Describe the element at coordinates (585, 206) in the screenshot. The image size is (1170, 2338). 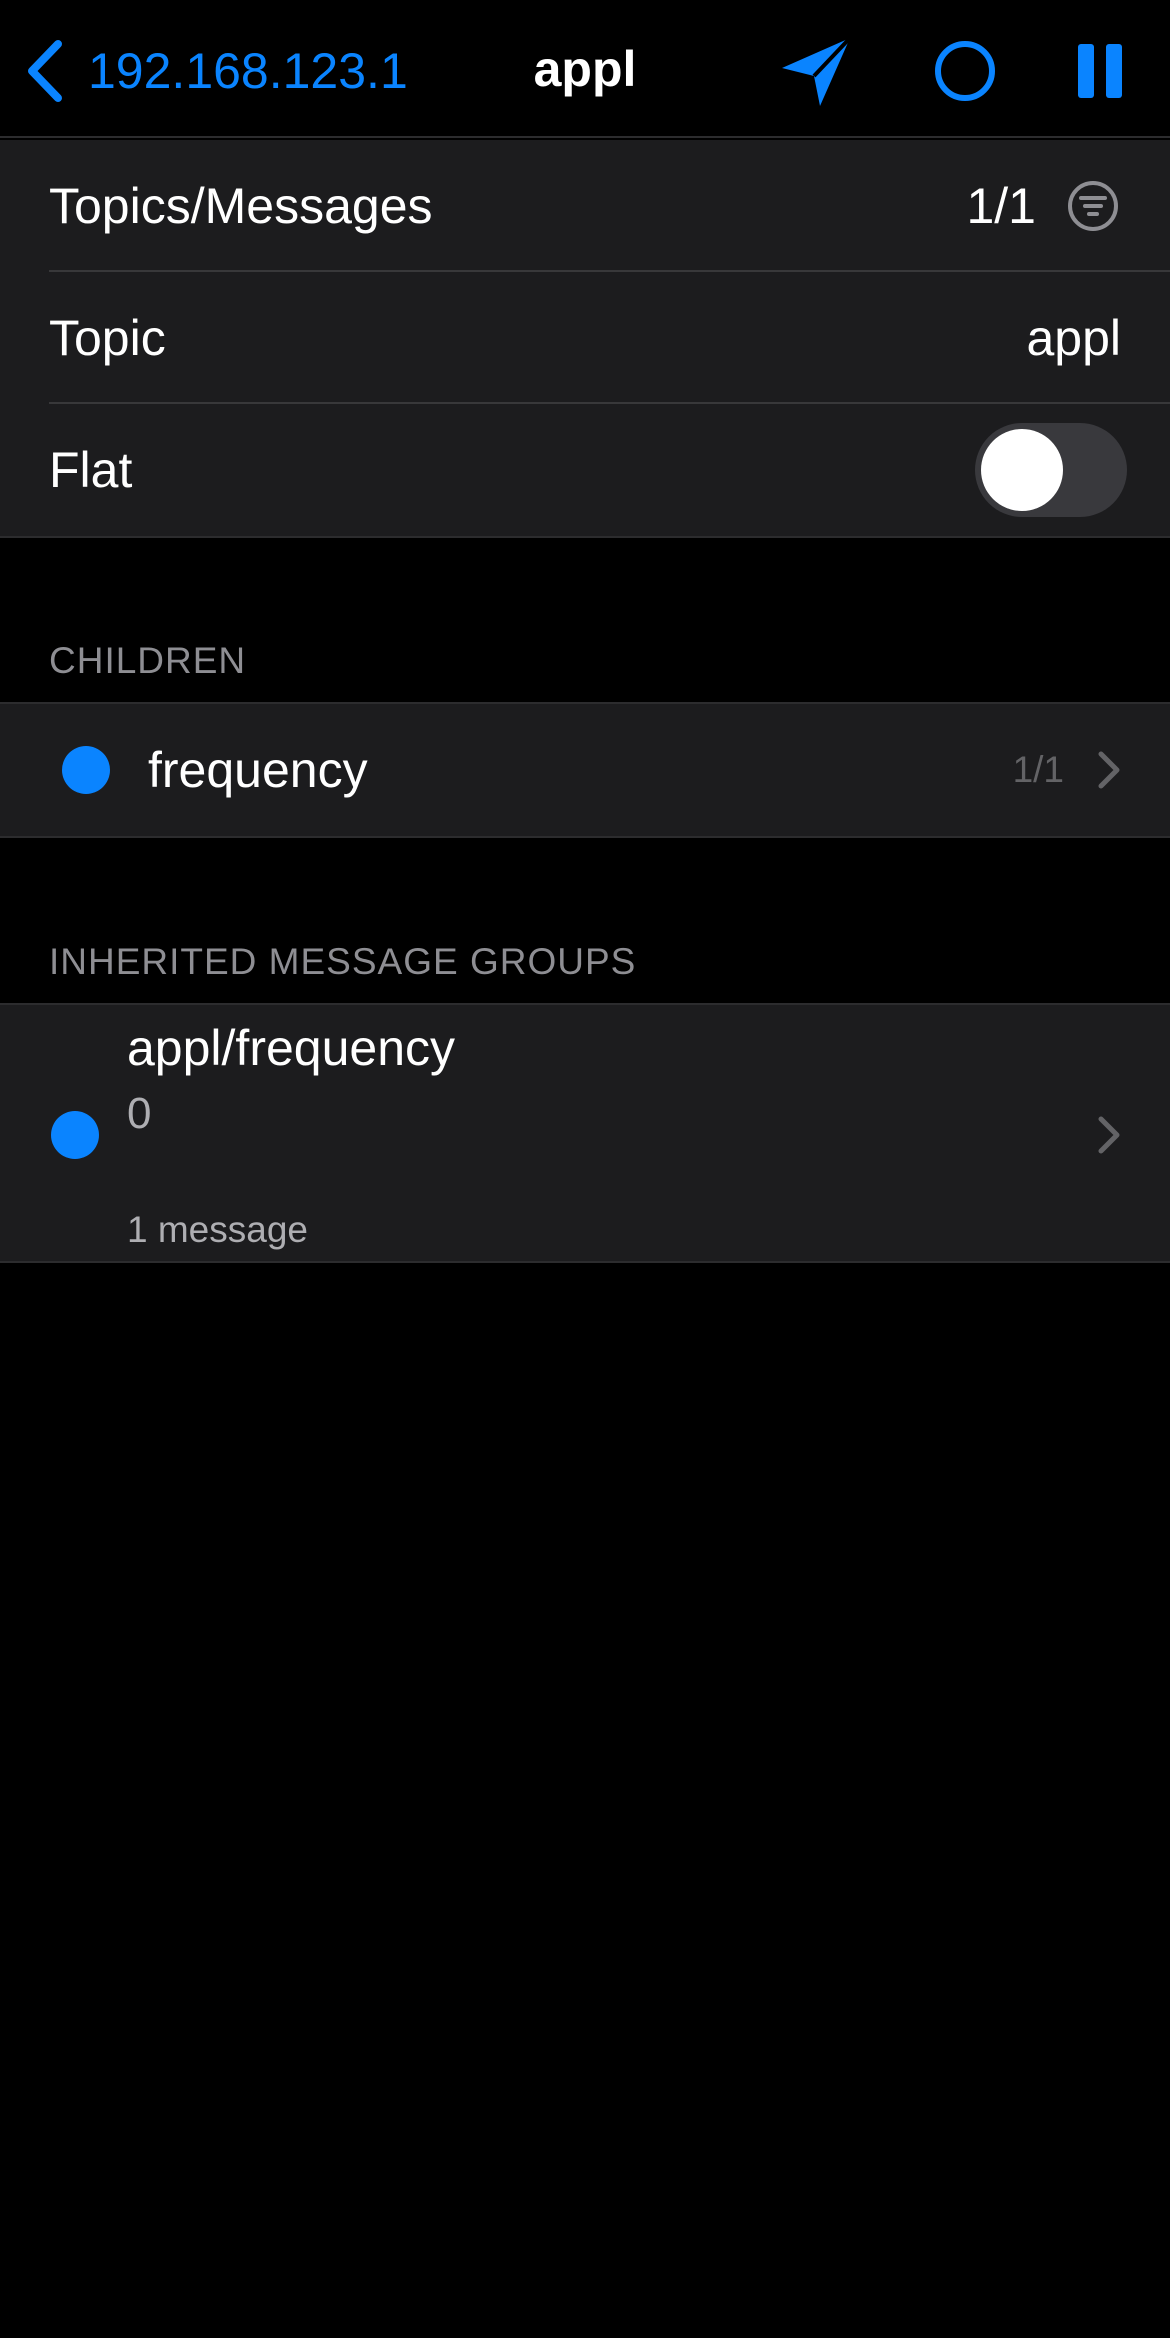
I see `topics-messages-row: Topics/Messages 1/1` at that location.